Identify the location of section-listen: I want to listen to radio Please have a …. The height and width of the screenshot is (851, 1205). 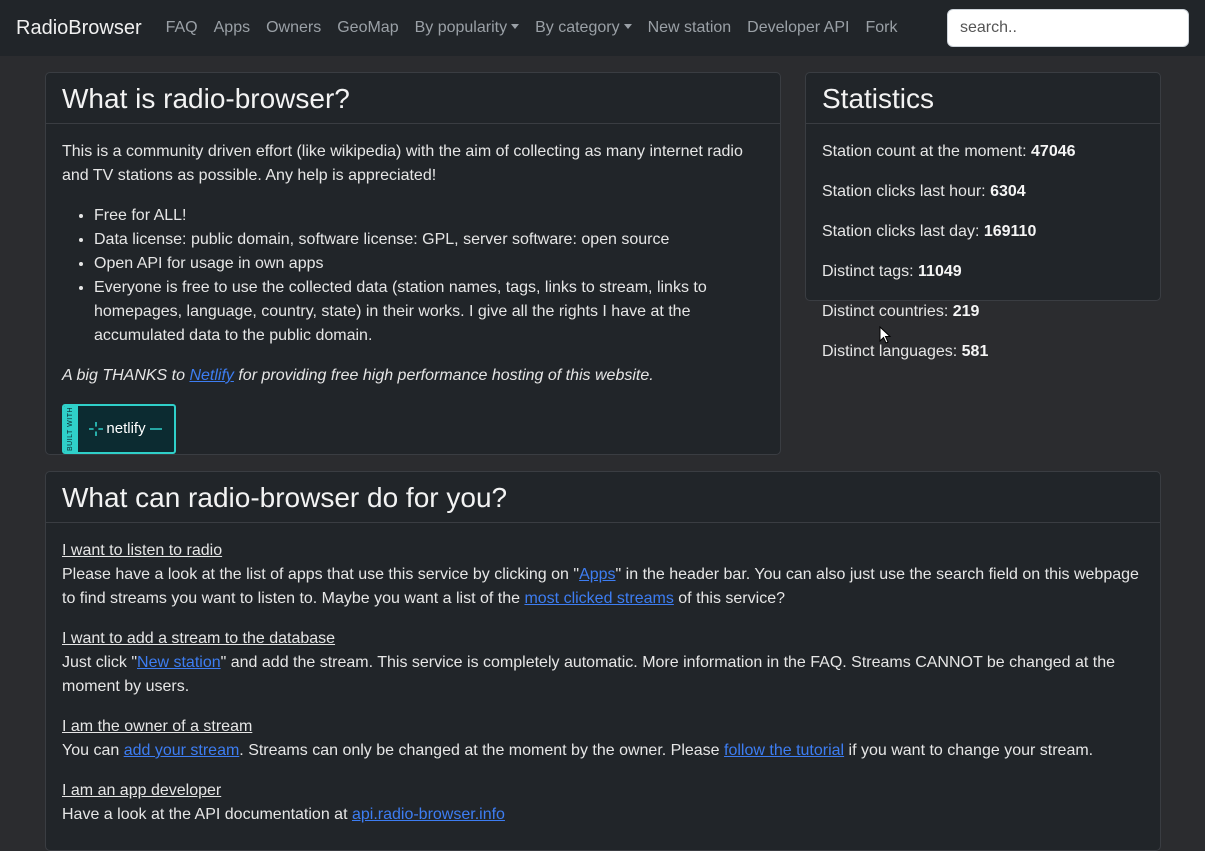
(603, 575).